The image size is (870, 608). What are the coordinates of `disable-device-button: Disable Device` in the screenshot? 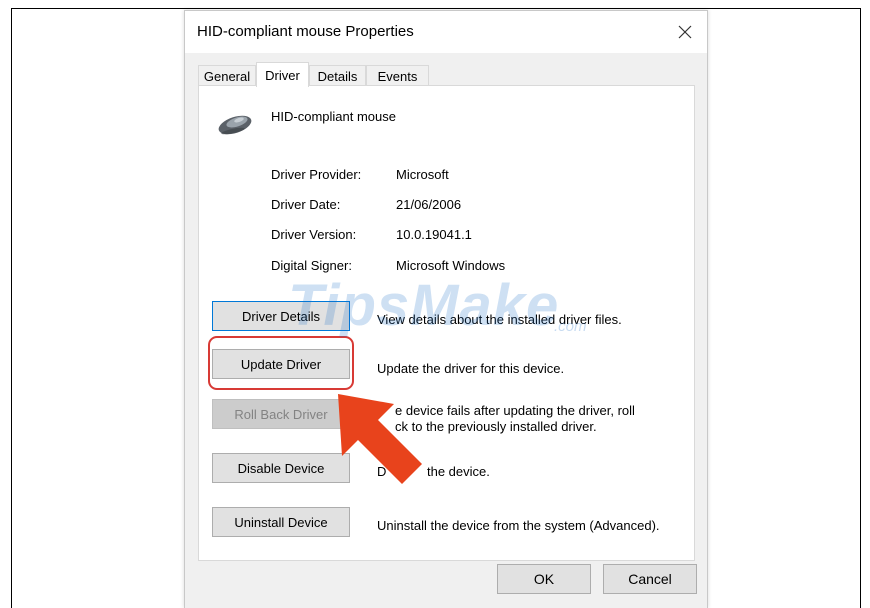 It's located at (281, 468).